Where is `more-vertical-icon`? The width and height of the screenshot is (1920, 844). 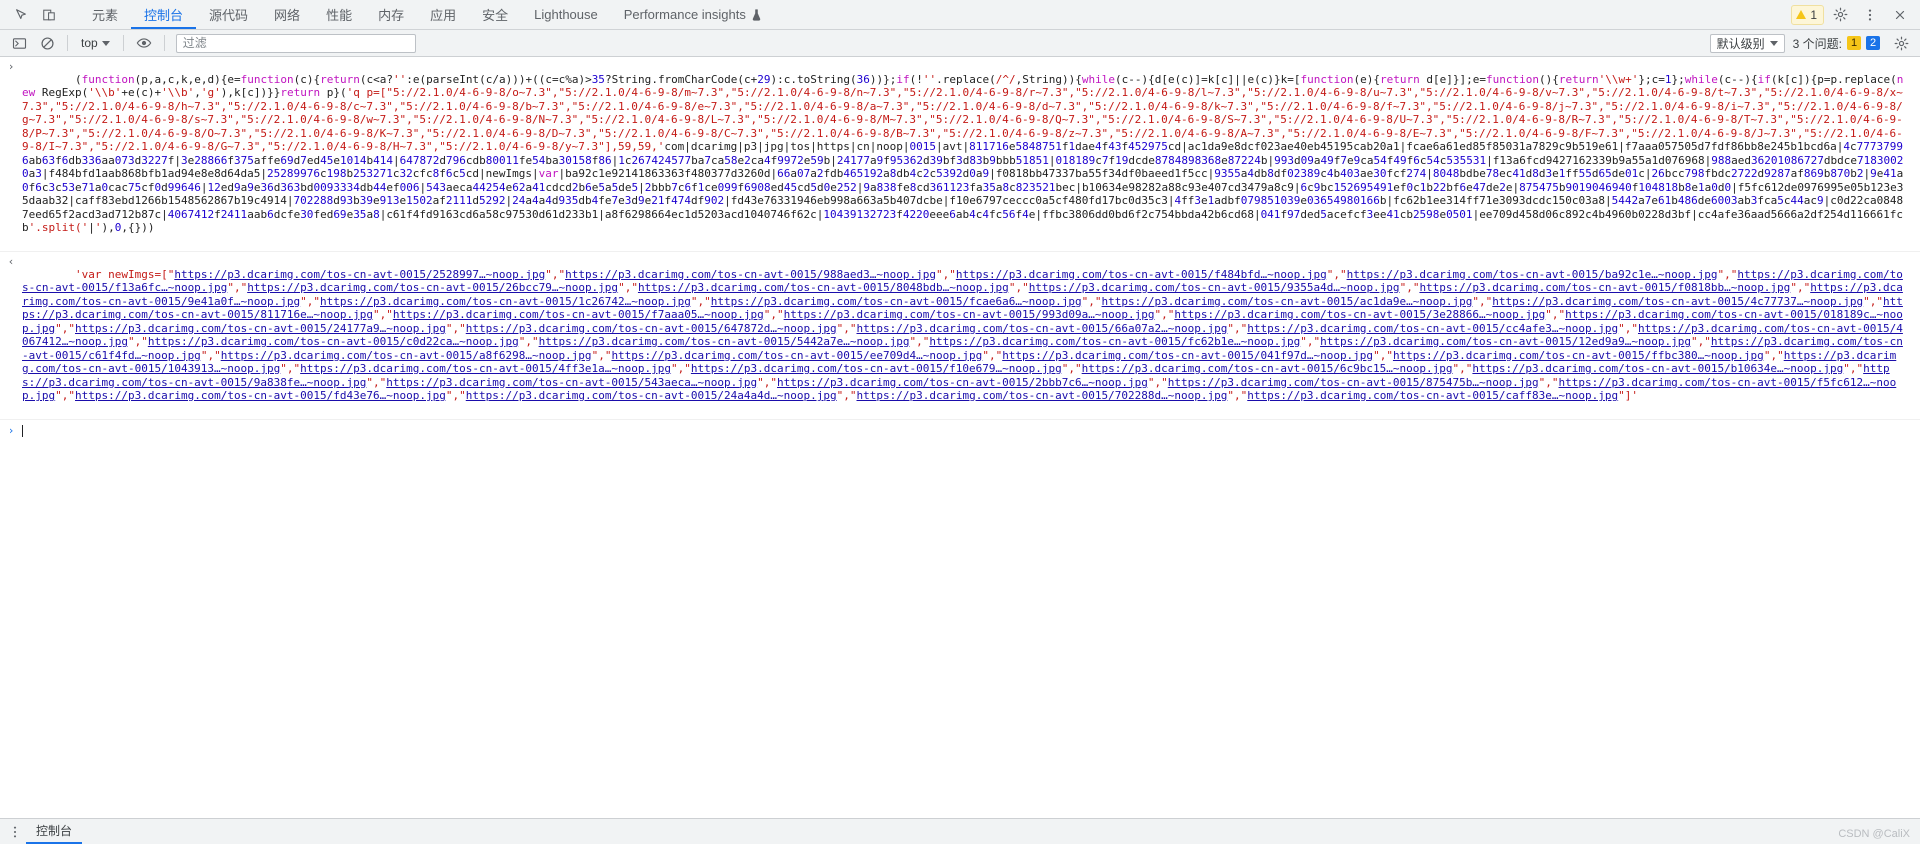
more-vertical-icon is located at coordinates (1870, 15).